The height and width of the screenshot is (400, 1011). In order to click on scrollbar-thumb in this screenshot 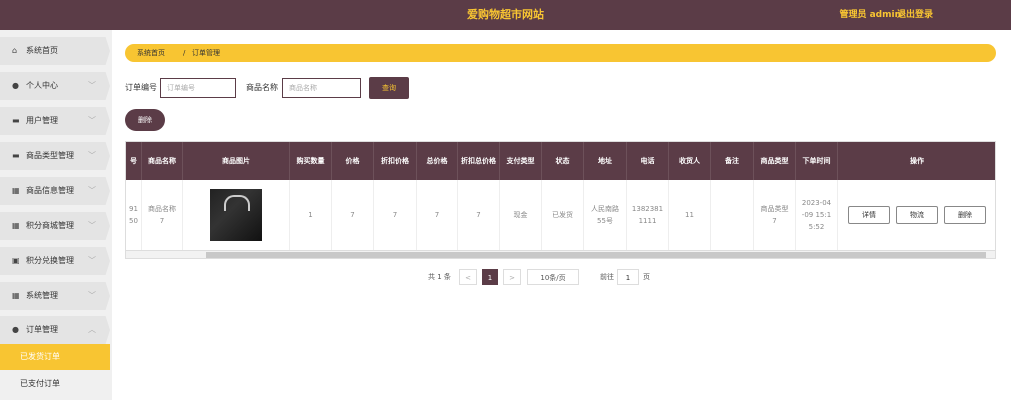, I will do `click(596, 255)`.